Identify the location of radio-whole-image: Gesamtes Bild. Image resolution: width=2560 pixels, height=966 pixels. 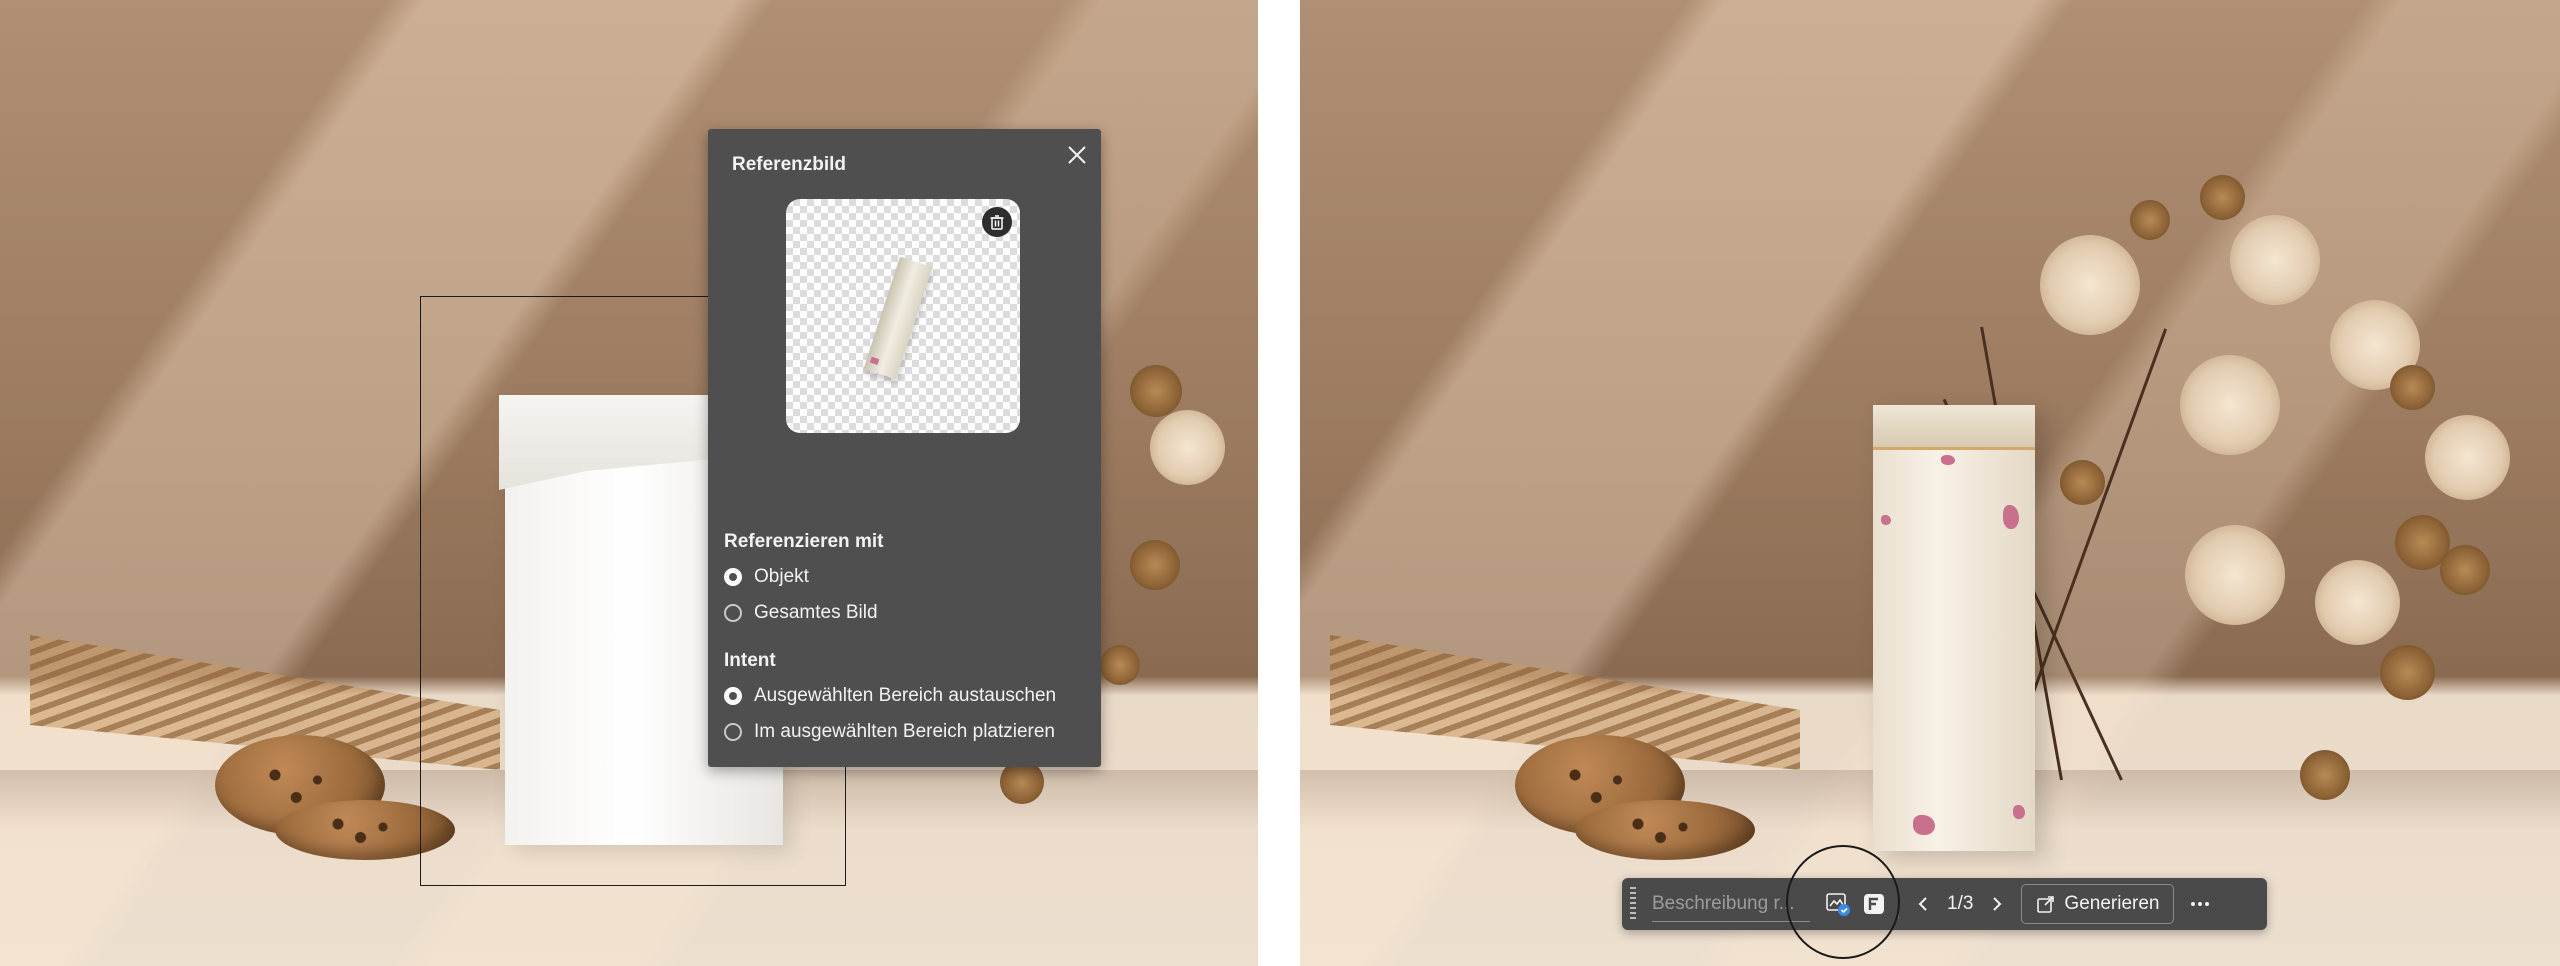
(801, 613).